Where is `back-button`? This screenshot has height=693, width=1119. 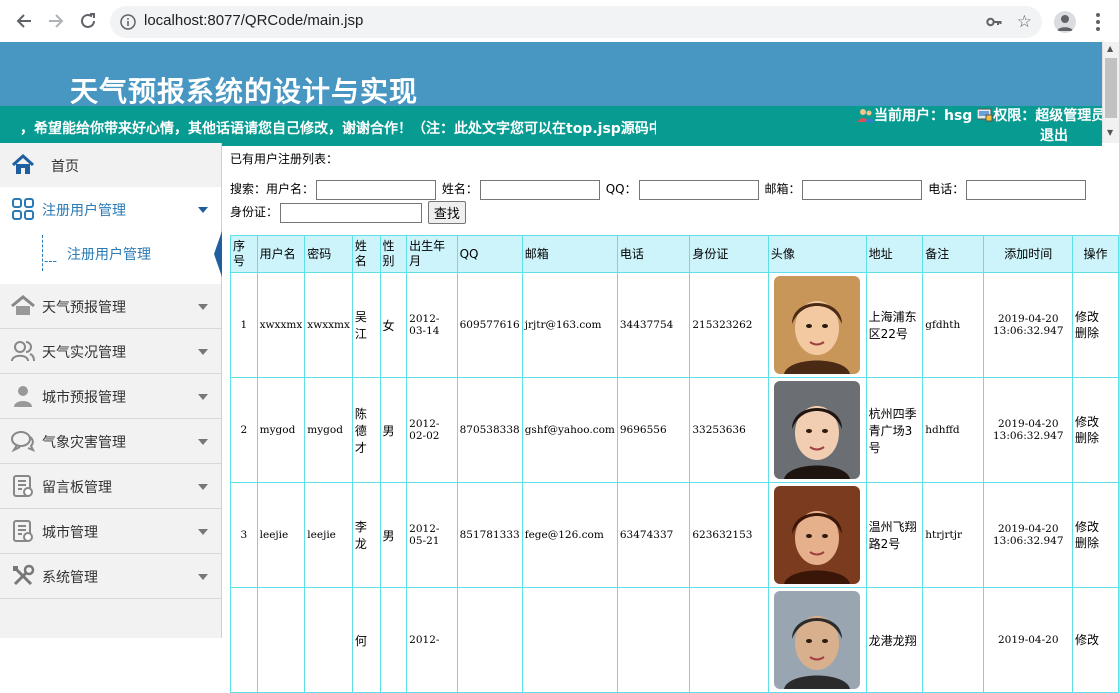 back-button is located at coordinates (24, 21).